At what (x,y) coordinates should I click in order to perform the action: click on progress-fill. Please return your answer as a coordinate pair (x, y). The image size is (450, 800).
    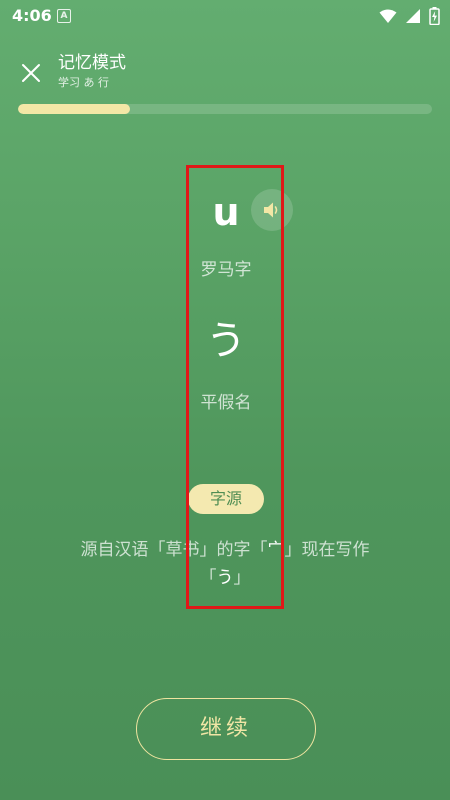
    Looking at the image, I should click on (74, 109).